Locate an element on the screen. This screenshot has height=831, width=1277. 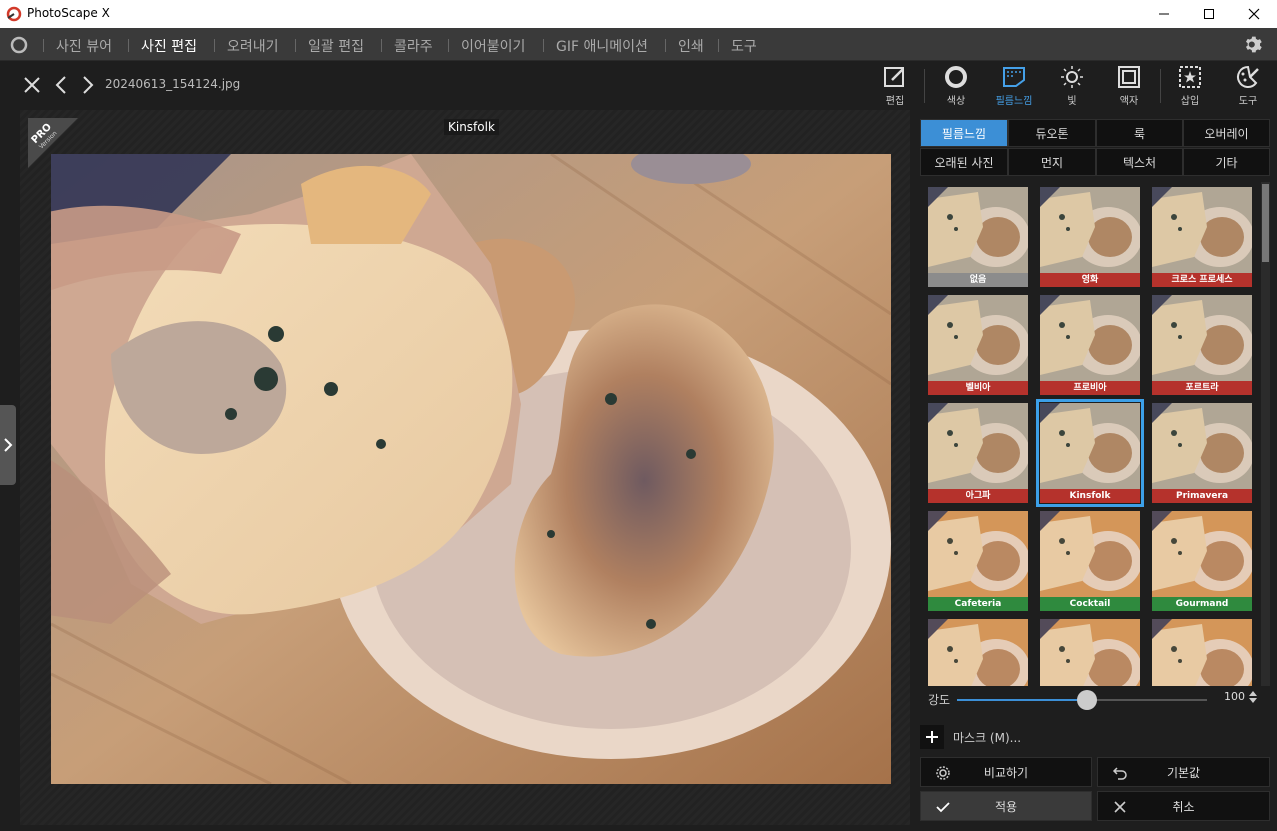
menu-batch-edit: 일괄 편집 is located at coordinates (336, 46).